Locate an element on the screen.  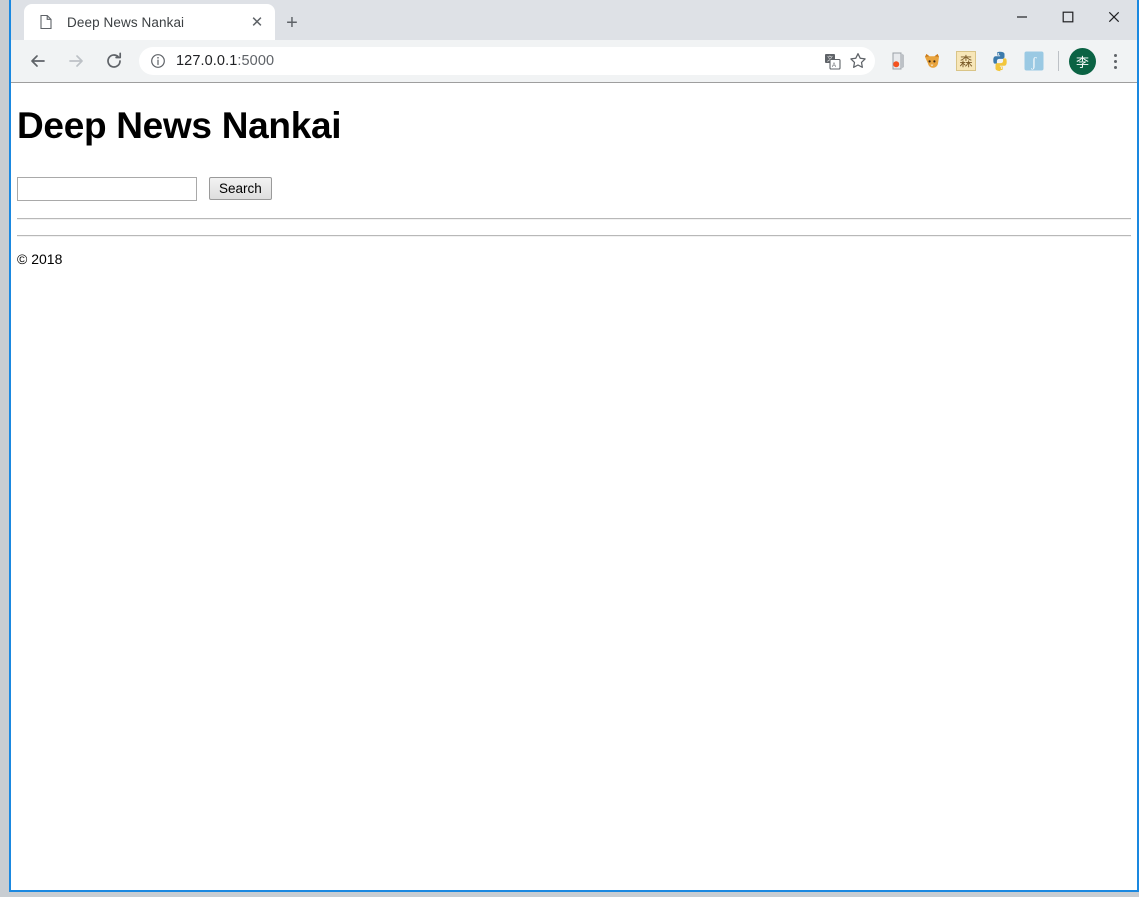
browser-toolbar: 127.0.0.1:5000 文 A is located at coordinates (574, 61).